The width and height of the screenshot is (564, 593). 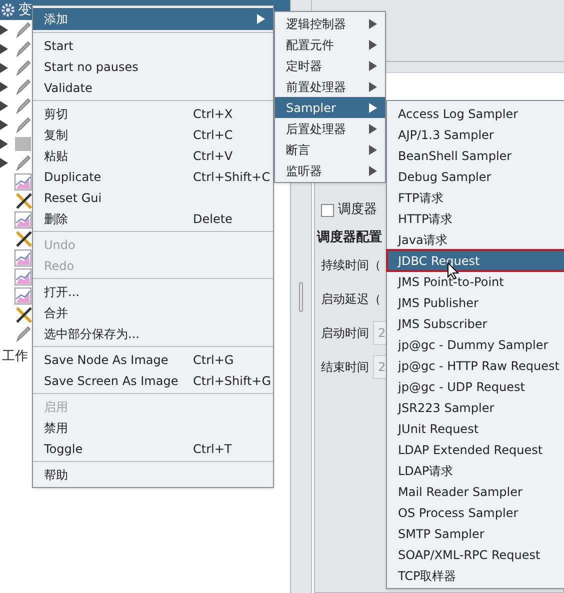 What do you see at coordinates (475, 134) in the screenshot?
I see `menu-item: AJP/1.3 Sampler` at bounding box center [475, 134].